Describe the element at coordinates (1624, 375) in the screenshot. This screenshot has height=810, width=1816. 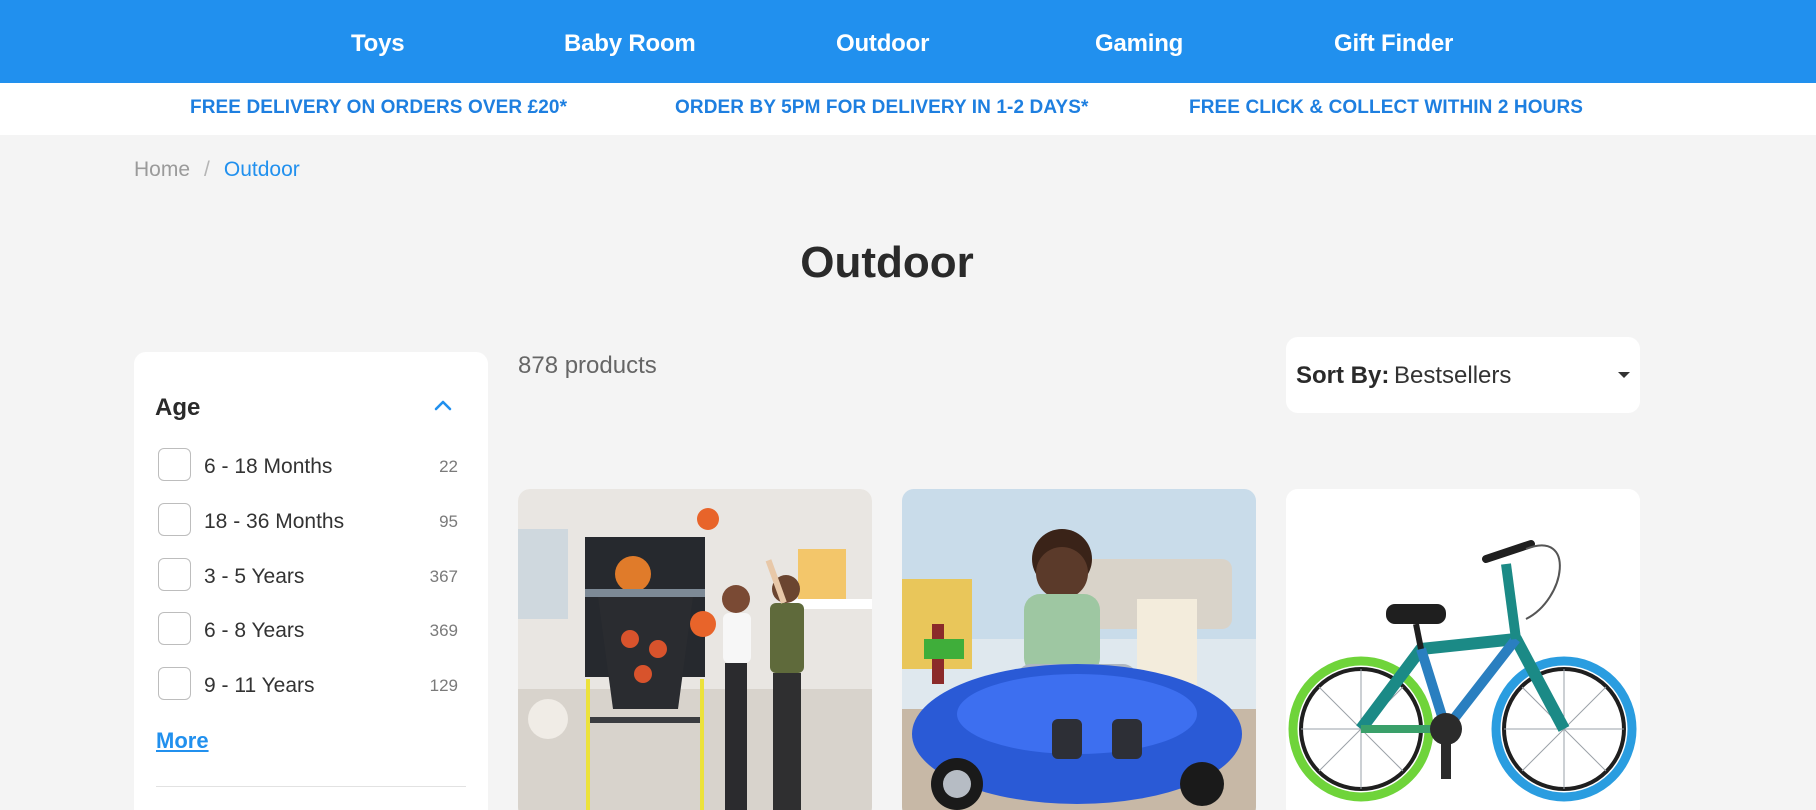
I see `caret-down-icon` at that location.